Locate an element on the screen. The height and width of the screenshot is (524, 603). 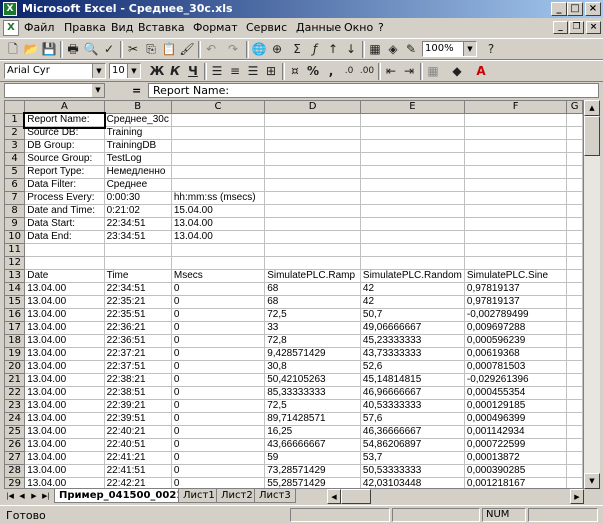
align-left-icon: ☰ is located at coordinates (217, 71).